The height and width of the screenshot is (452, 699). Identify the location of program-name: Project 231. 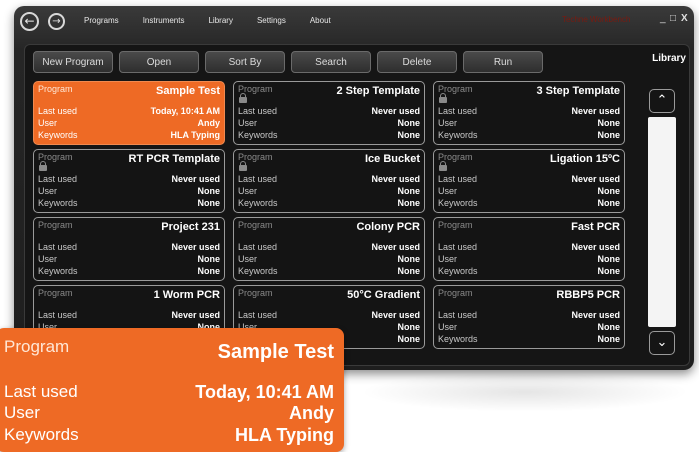
(190, 227).